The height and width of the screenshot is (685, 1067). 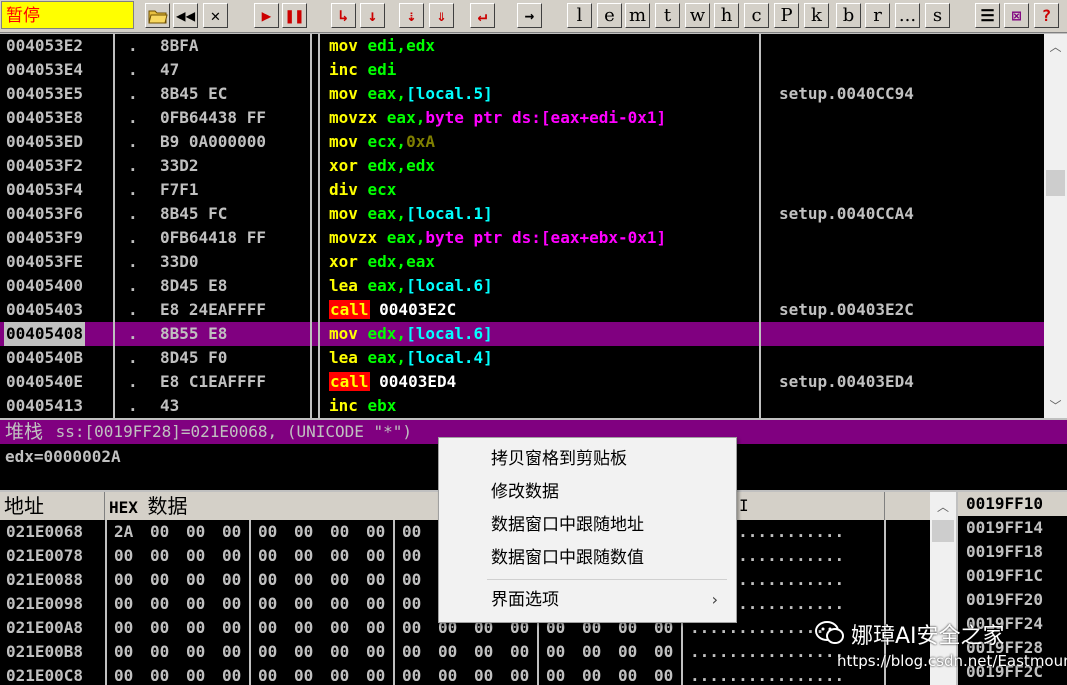 I want to click on trace-into-icon: ⇣, so click(x=411, y=15).